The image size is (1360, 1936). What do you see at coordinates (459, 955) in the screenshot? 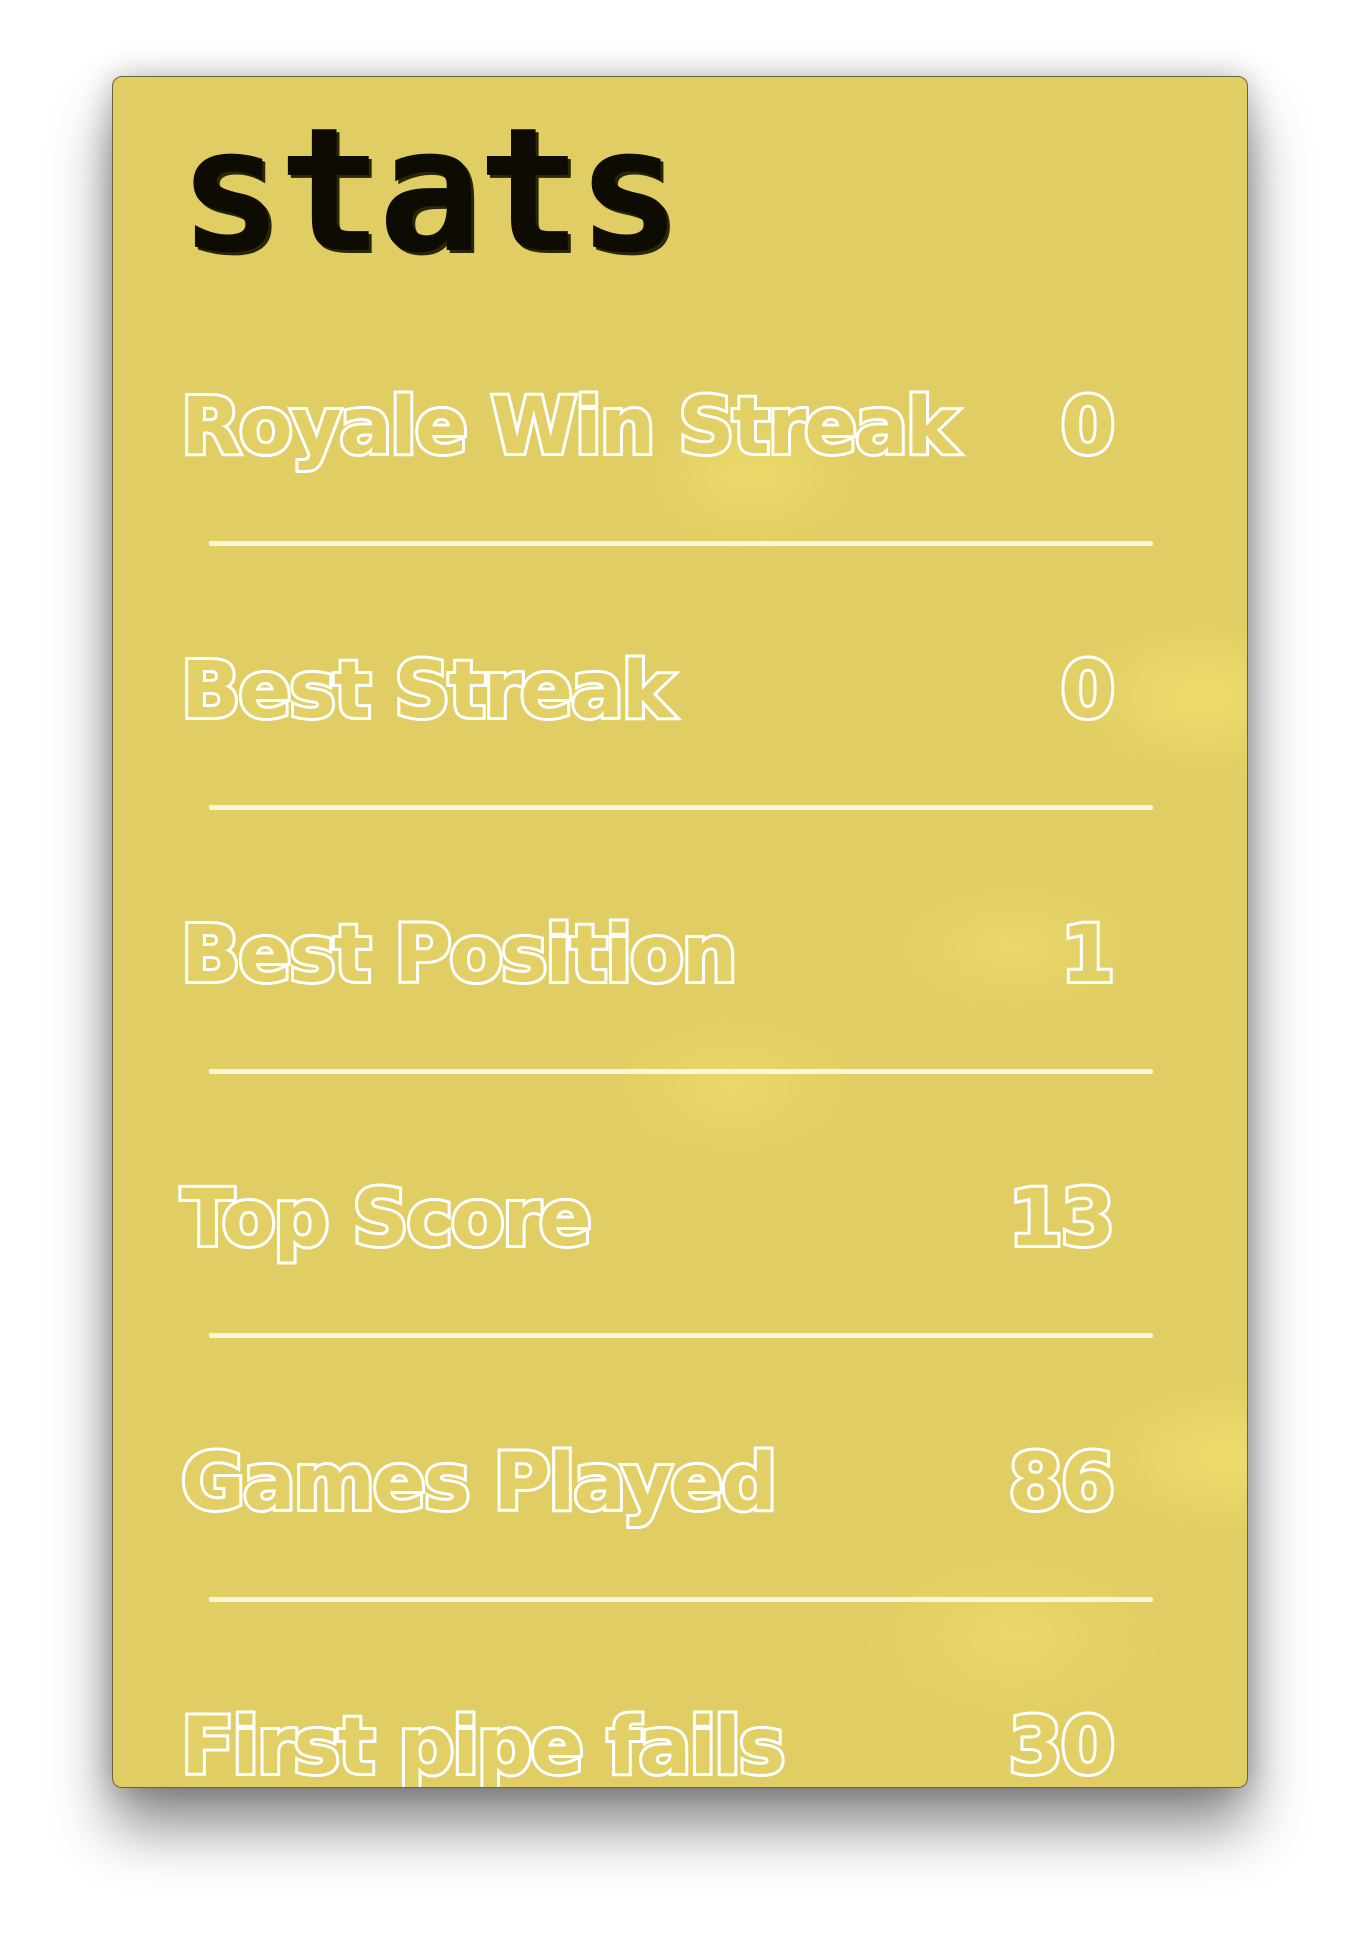
I see `stat-label: Best Position` at bounding box center [459, 955].